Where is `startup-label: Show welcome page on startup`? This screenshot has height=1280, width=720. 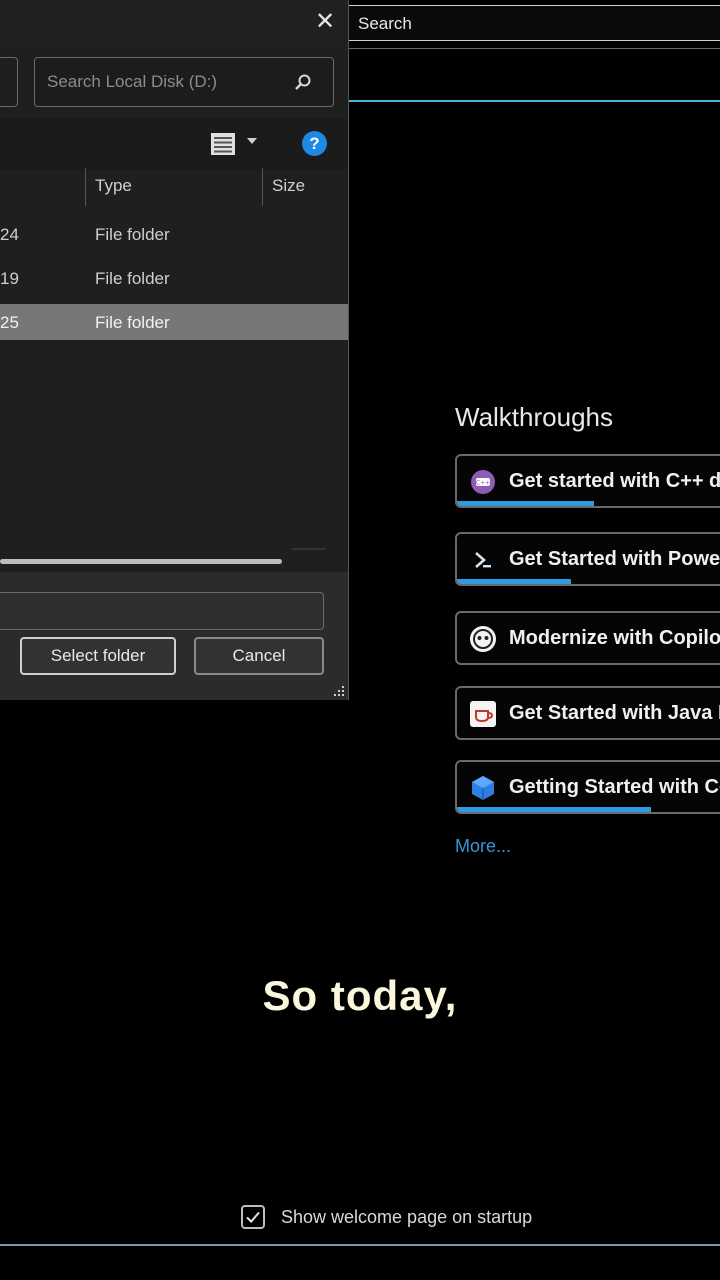
startup-label: Show welcome page on startup is located at coordinates (407, 1216).